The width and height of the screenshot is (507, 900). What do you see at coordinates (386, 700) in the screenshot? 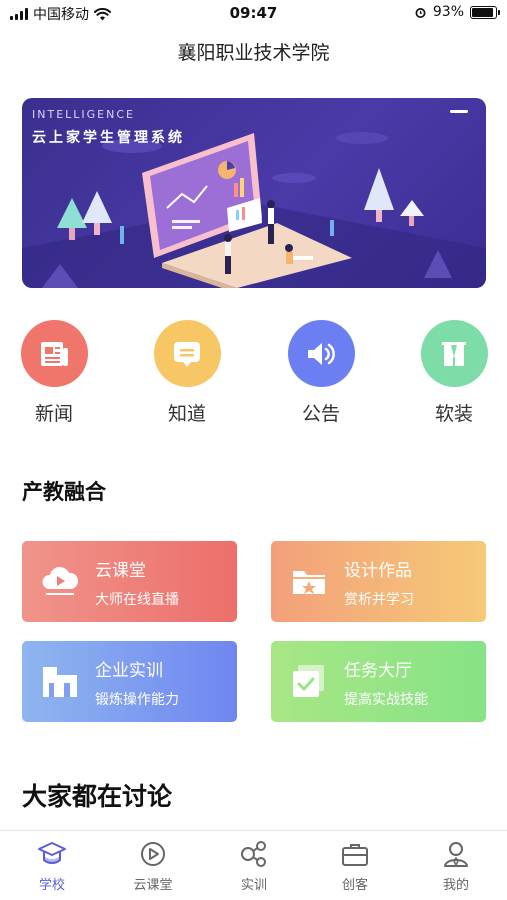
I see `card-subtitle: 提高实战技能` at bounding box center [386, 700].